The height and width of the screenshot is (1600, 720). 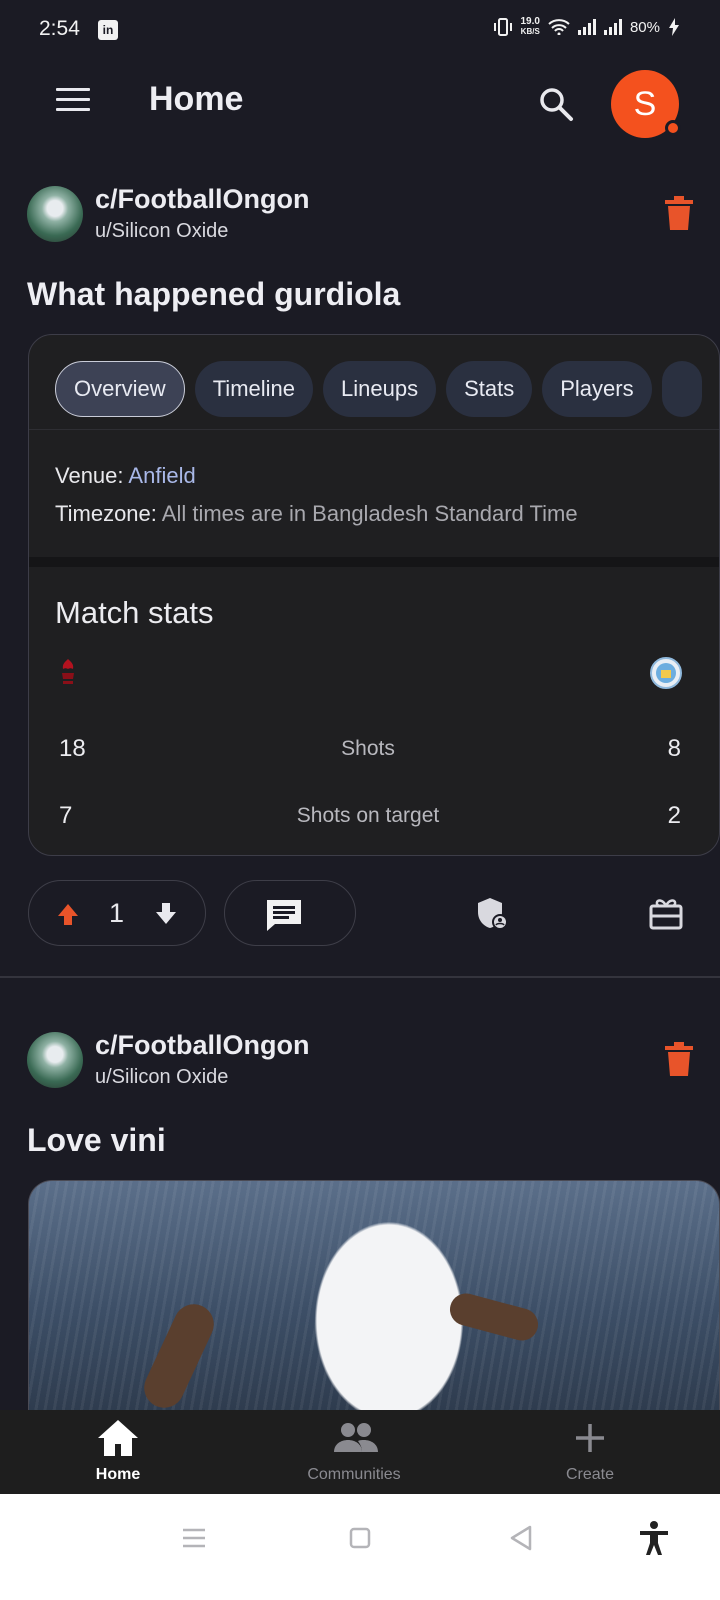 What do you see at coordinates (502, 27) in the screenshot?
I see `vibrate-icon` at bounding box center [502, 27].